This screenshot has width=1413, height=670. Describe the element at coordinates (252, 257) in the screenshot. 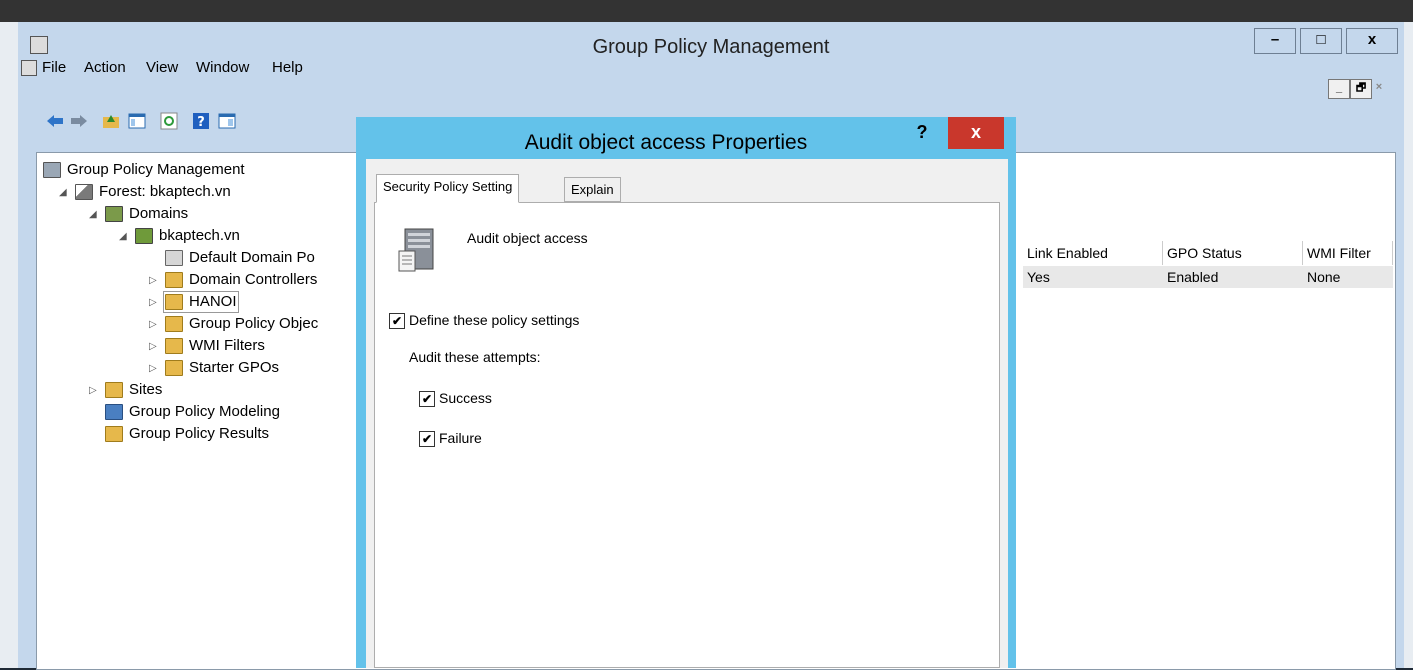

I see `tree-label: Default Domain Po` at that location.